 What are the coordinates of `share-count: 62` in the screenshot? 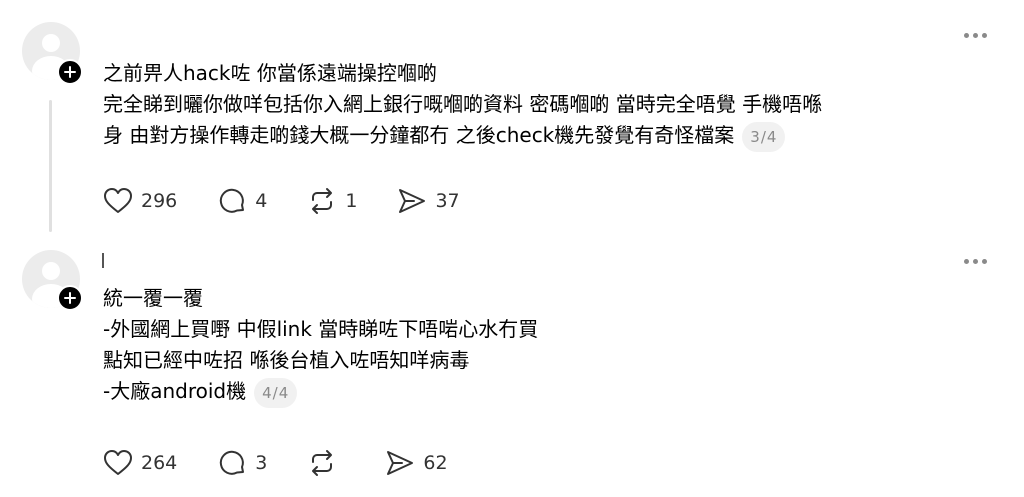 It's located at (435, 463).